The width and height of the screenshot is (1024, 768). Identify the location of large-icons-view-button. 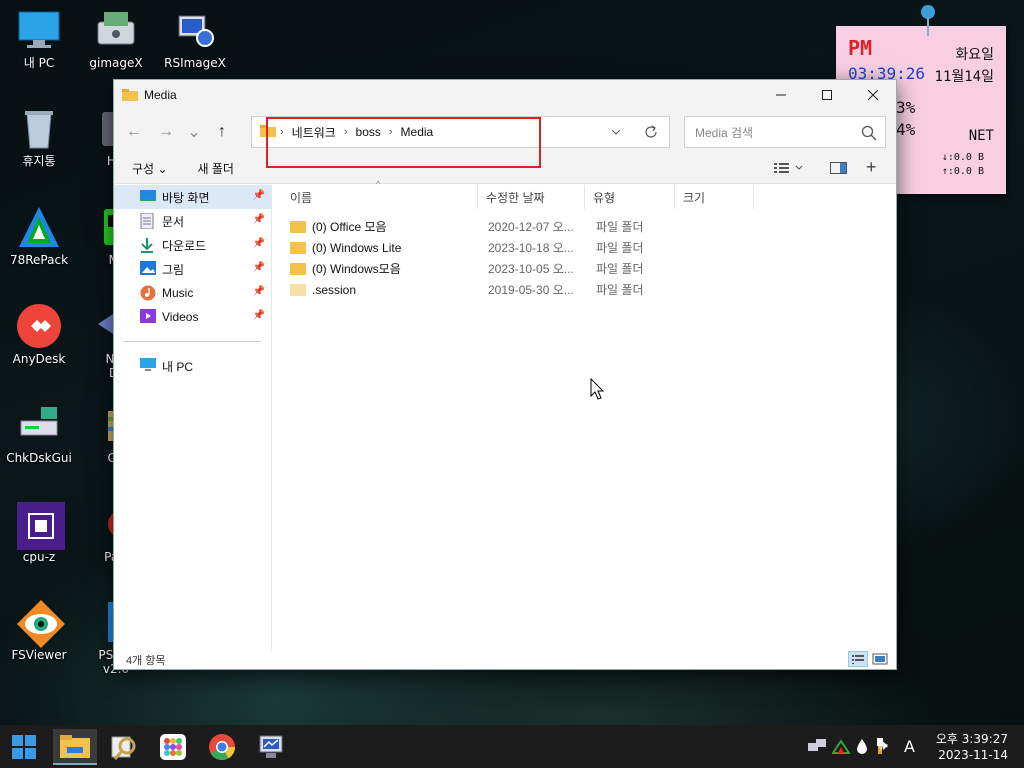
(880, 659).